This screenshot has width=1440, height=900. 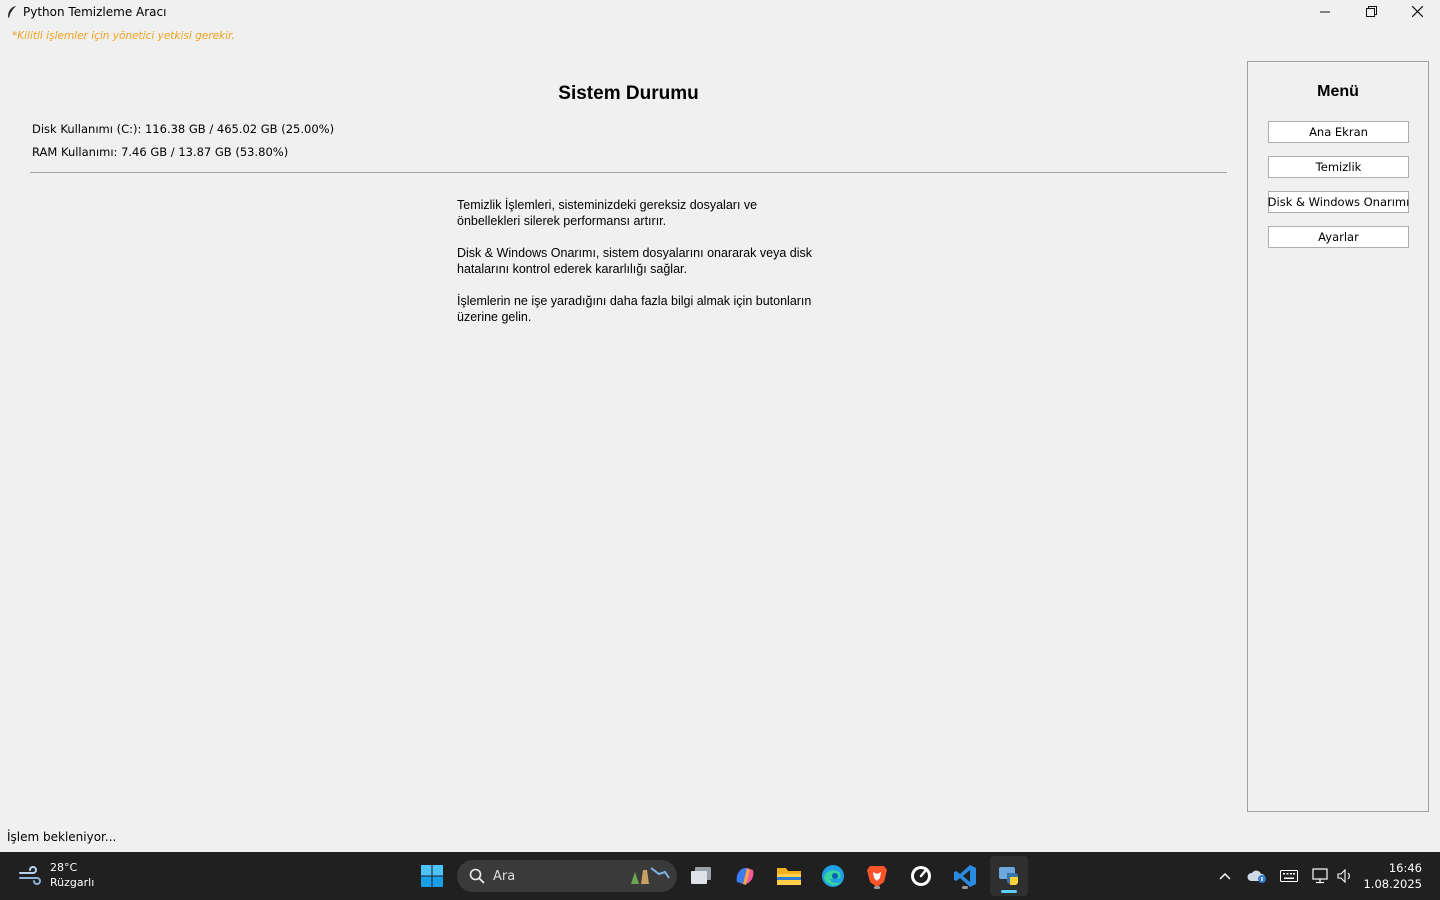 I want to click on clock-date: 1.08.2025, so click(x=1392, y=884).